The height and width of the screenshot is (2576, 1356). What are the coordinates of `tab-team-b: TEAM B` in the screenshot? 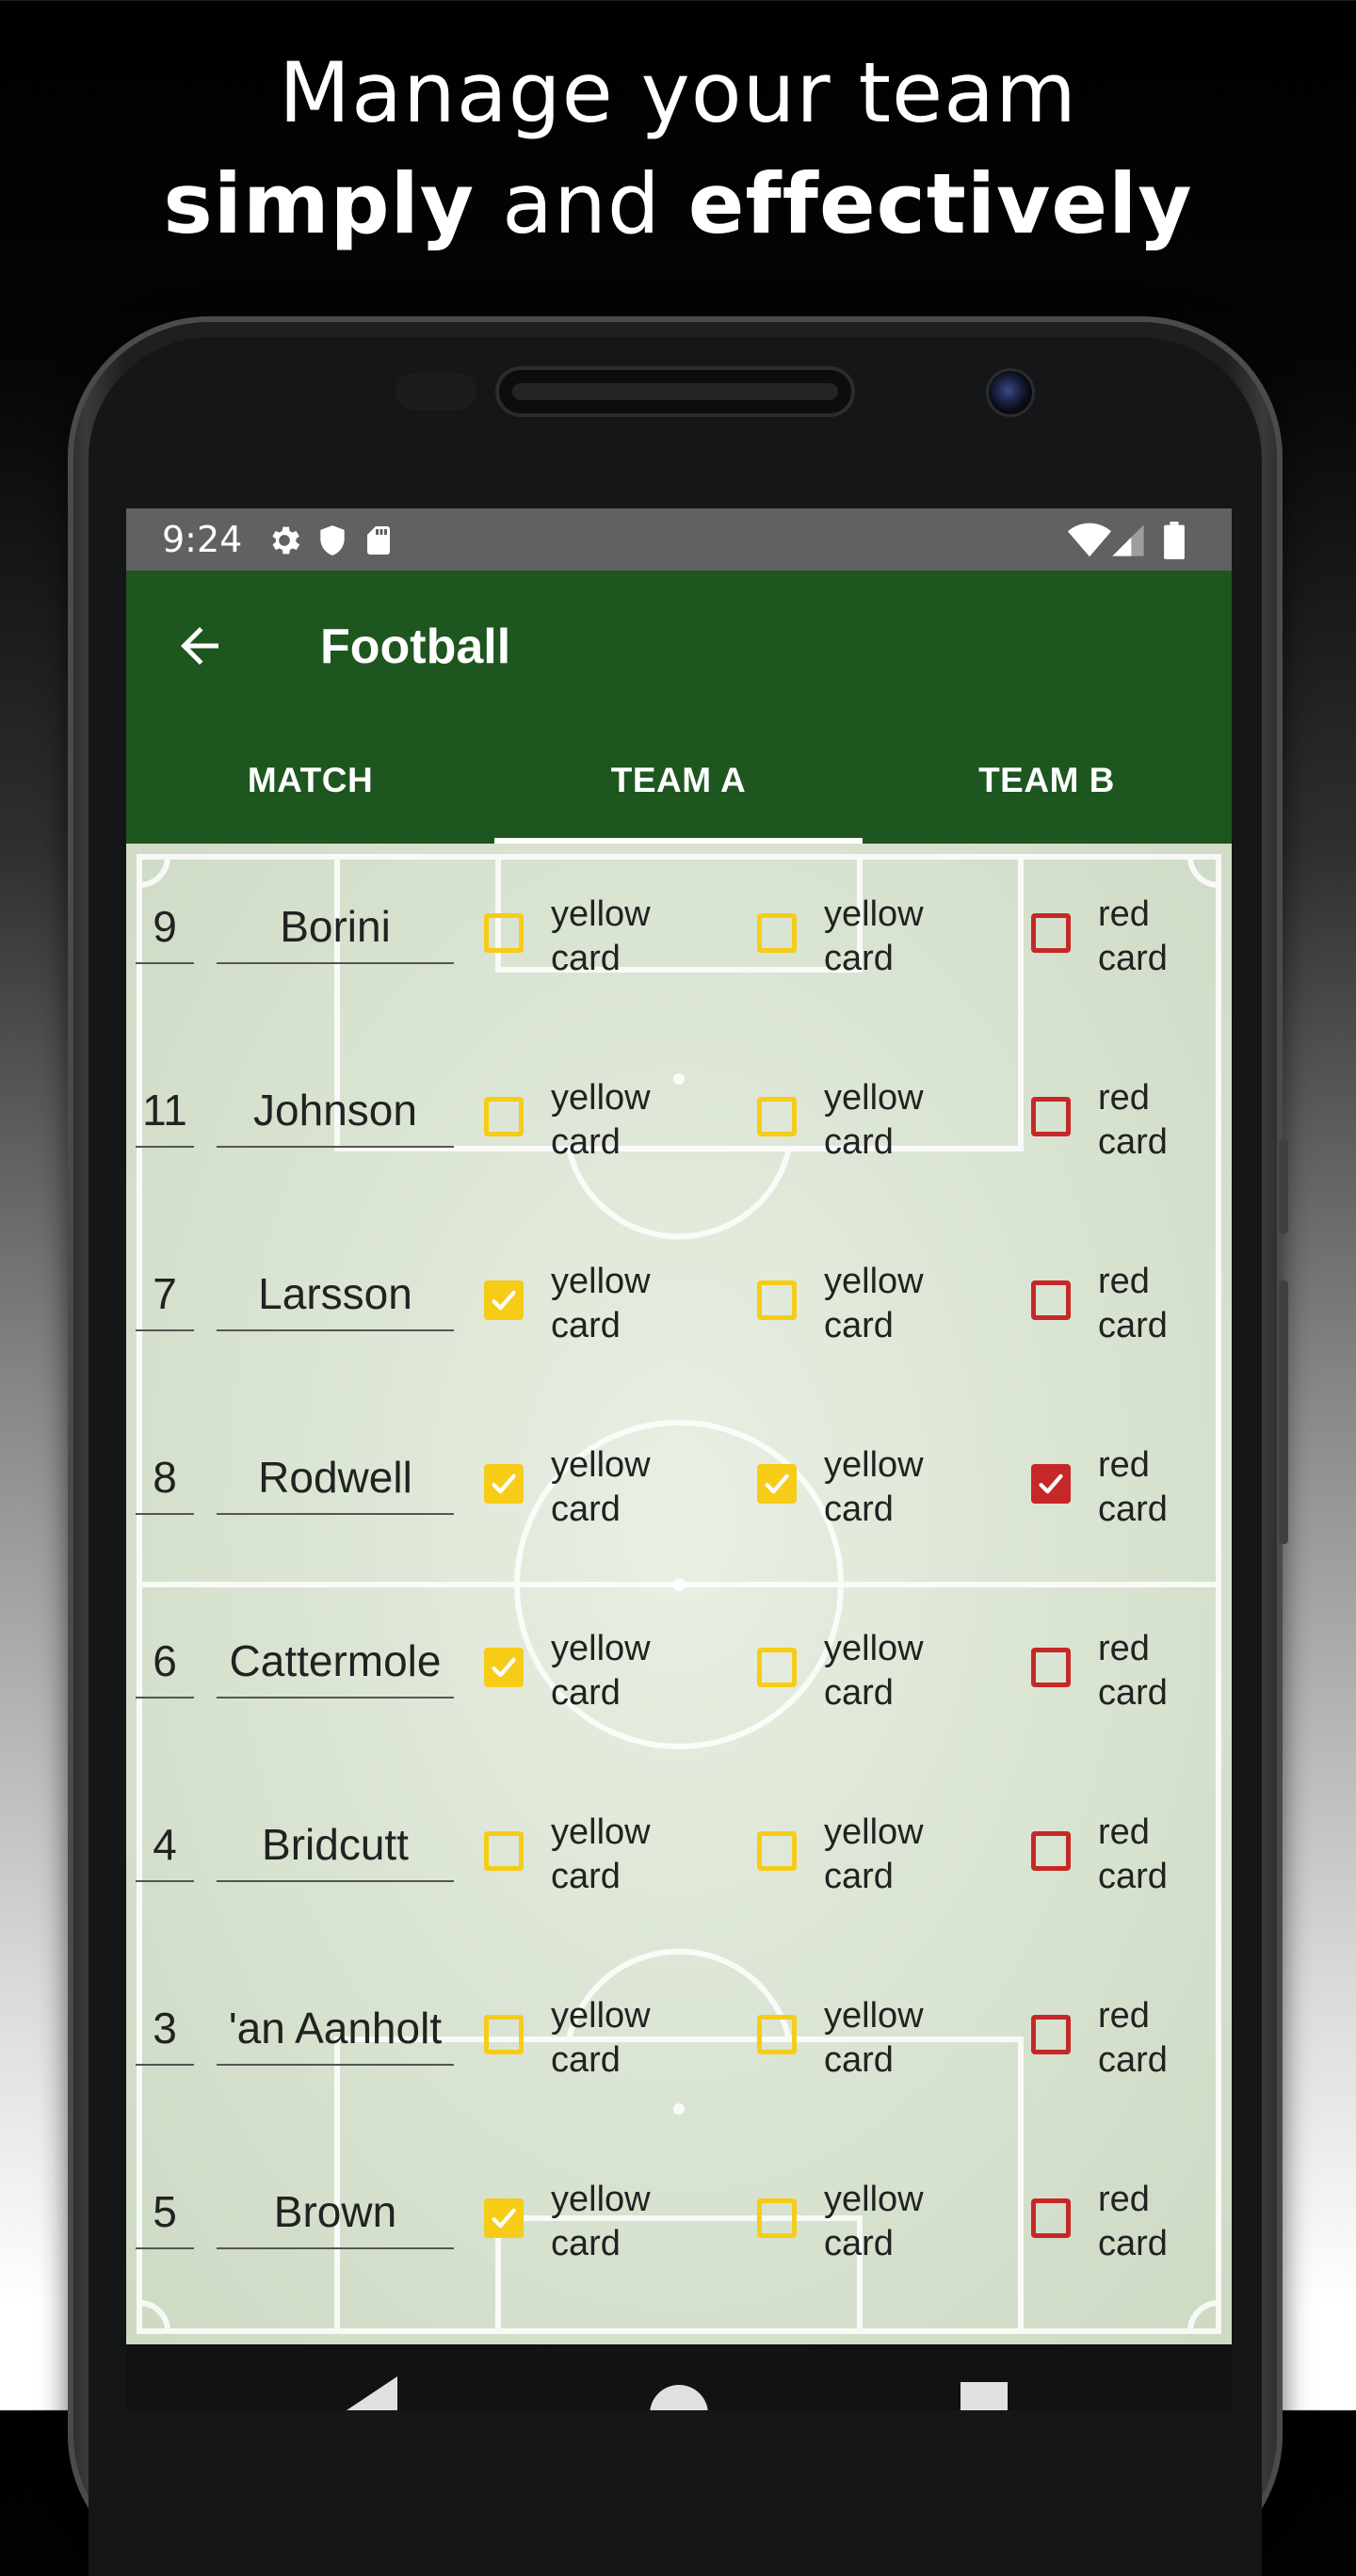 It's located at (1047, 782).